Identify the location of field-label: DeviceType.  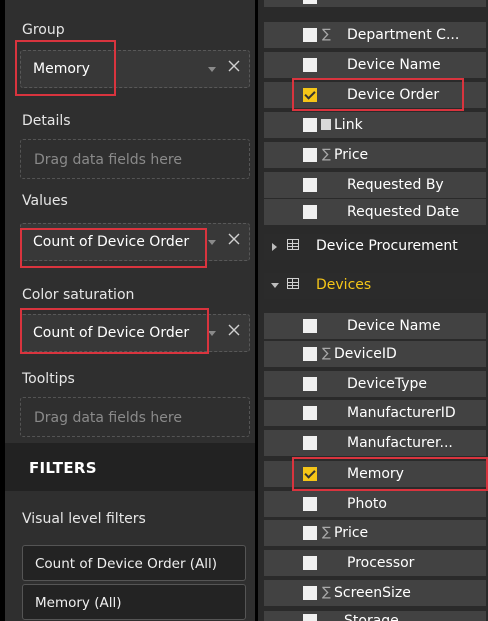
(387, 384).